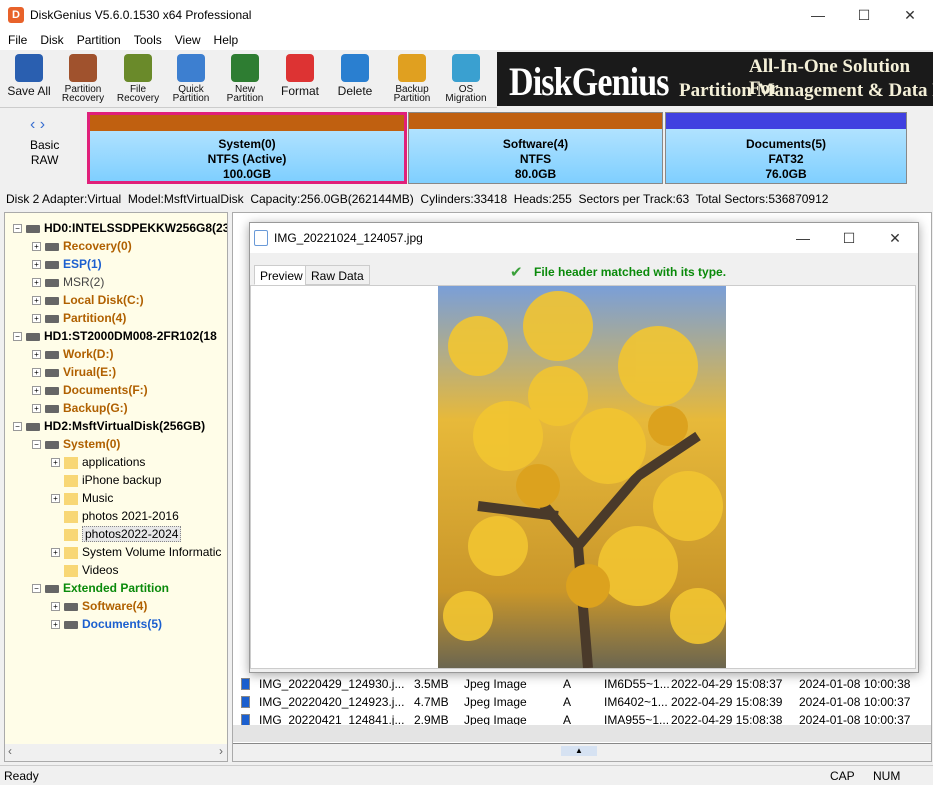 The image size is (933, 785). Describe the element at coordinates (245, 68) in the screenshot. I see `layers-icon` at that location.